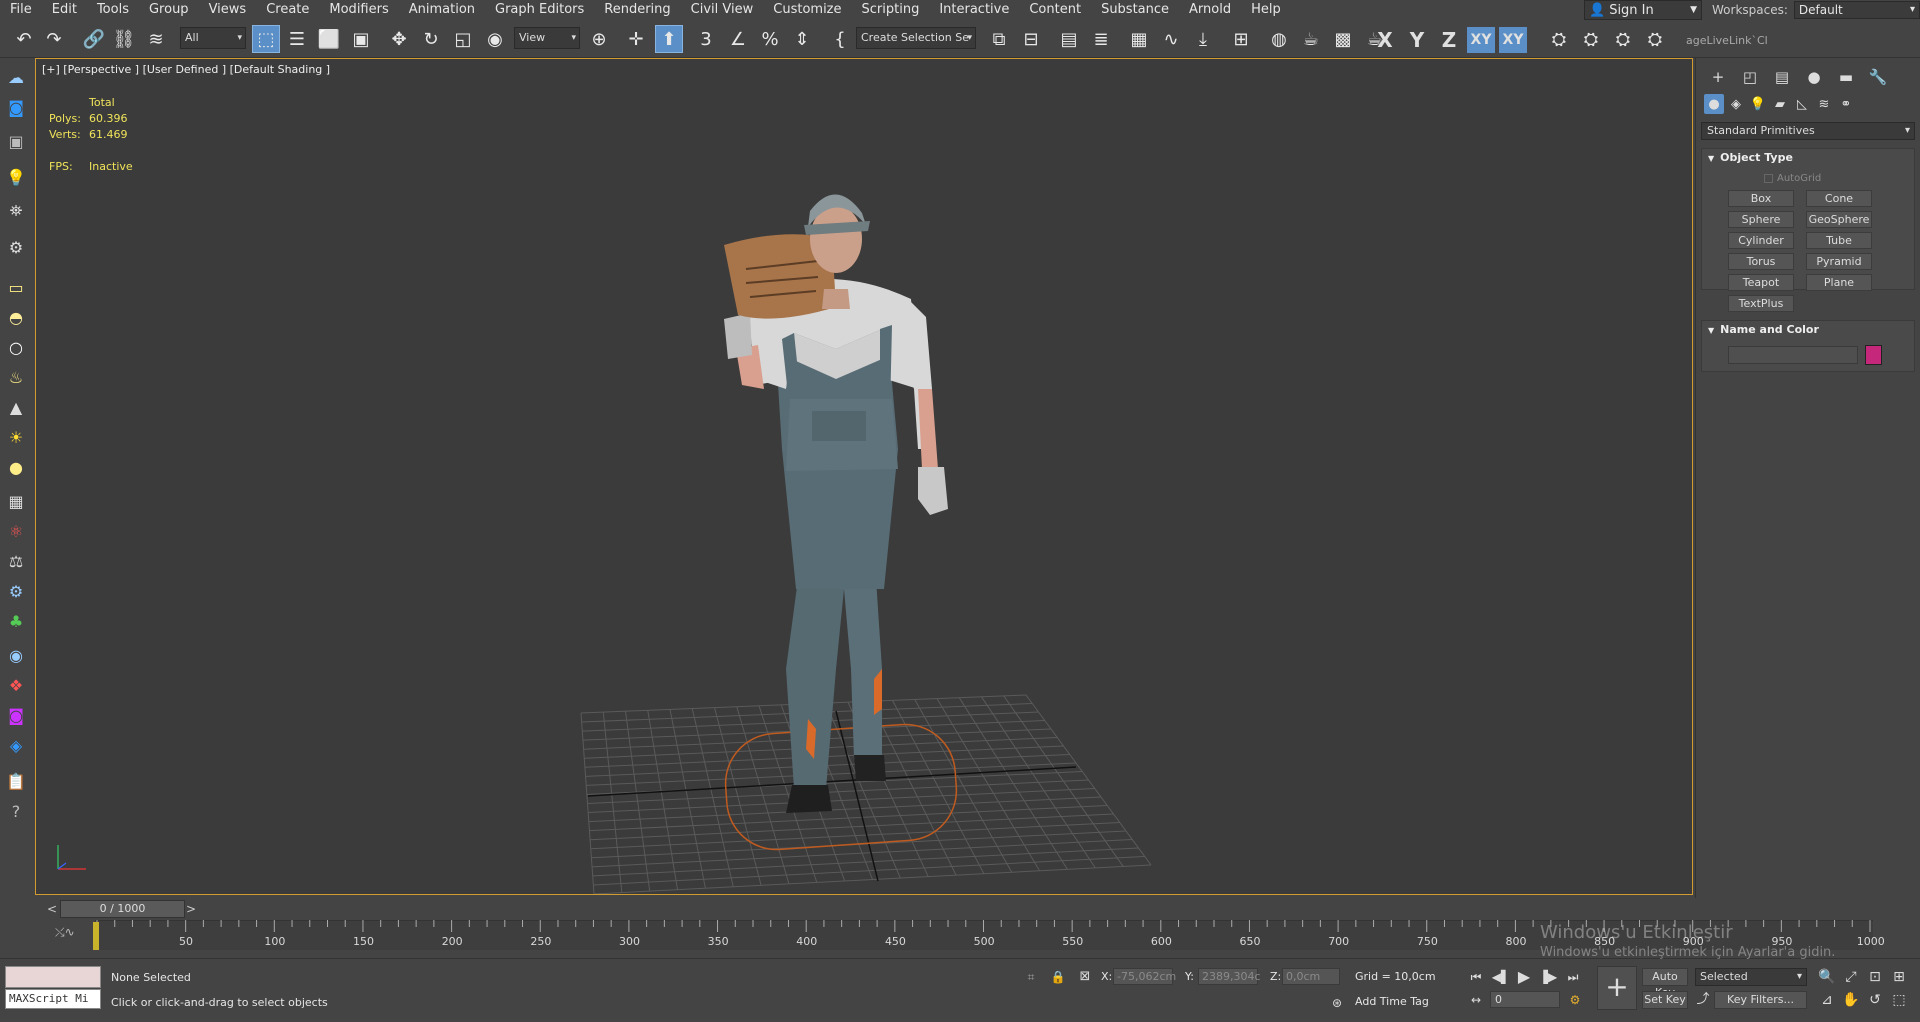  I want to click on time-slider-prev: <, so click(52, 909).